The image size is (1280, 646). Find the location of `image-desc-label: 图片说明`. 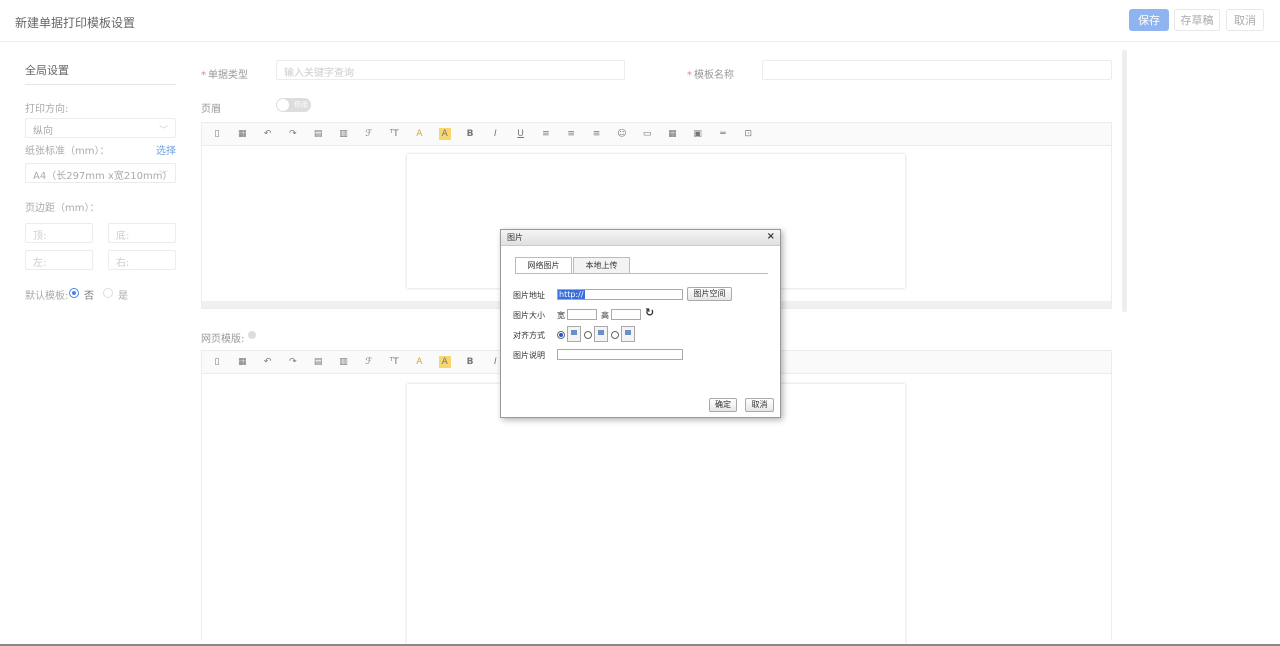

image-desc-label: 图片说明 is located at coordinates (529, 355).